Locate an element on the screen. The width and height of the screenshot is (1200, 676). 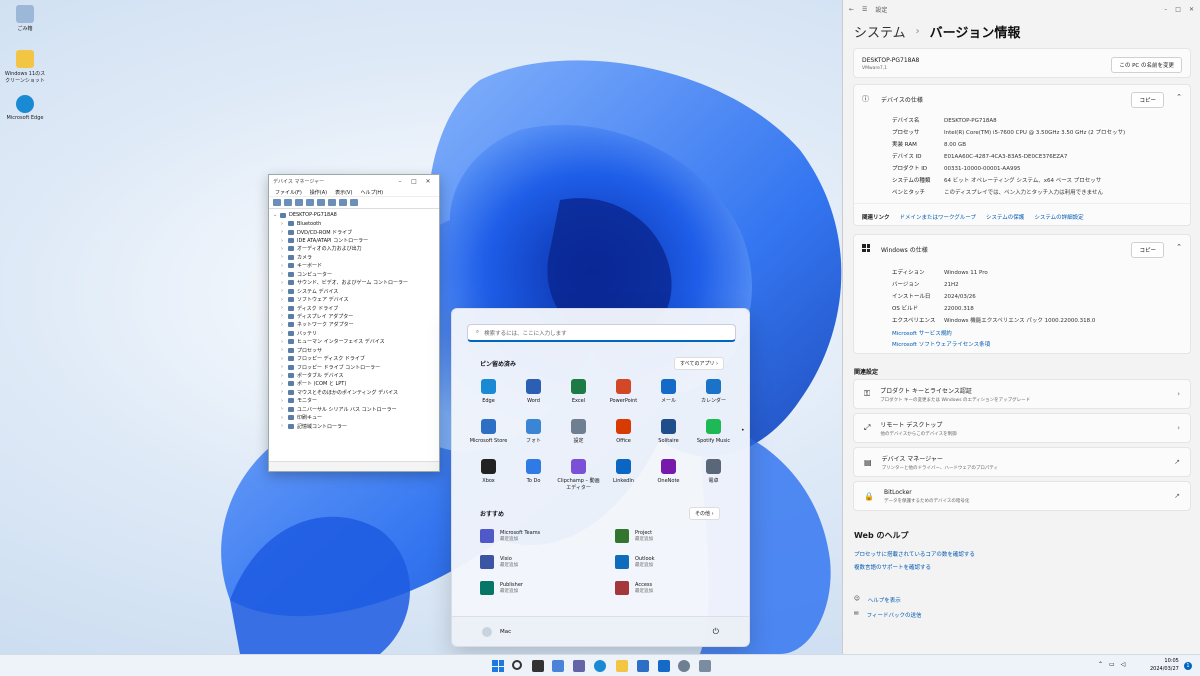
forward-icon is located at coordinates (288, 202).